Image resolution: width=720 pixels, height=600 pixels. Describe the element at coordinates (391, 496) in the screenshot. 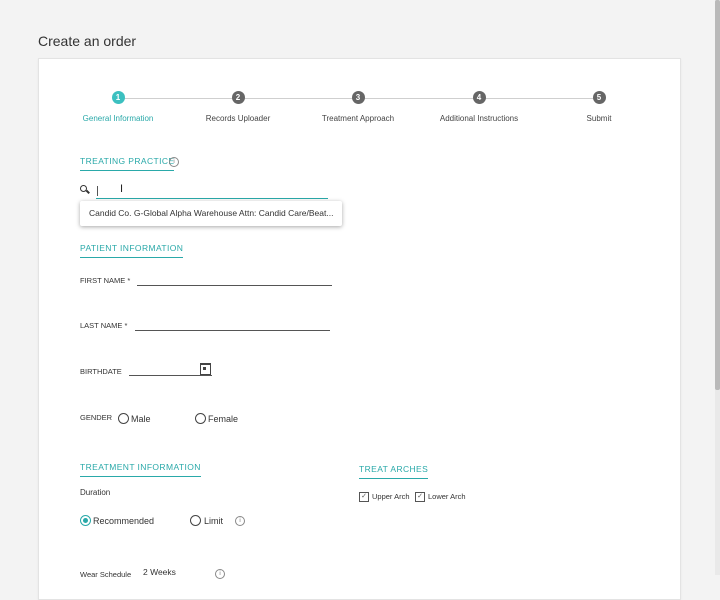

I see `upper-arch-label: Upper Arch` at that location.